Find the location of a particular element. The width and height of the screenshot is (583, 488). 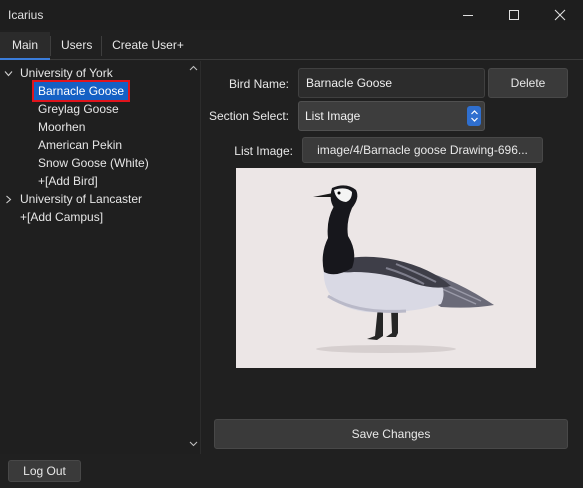

minimize-icon is located at coordinates (468, 15).